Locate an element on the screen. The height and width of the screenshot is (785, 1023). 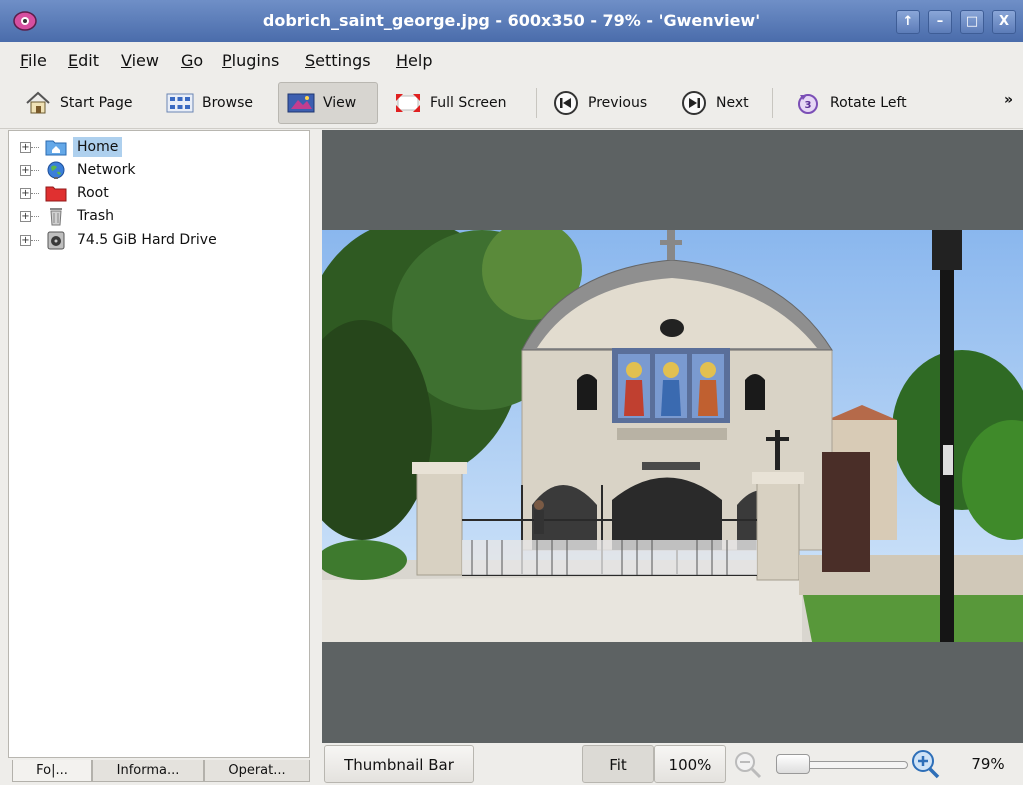
menu-view: View is located at coordinates (140, 61).